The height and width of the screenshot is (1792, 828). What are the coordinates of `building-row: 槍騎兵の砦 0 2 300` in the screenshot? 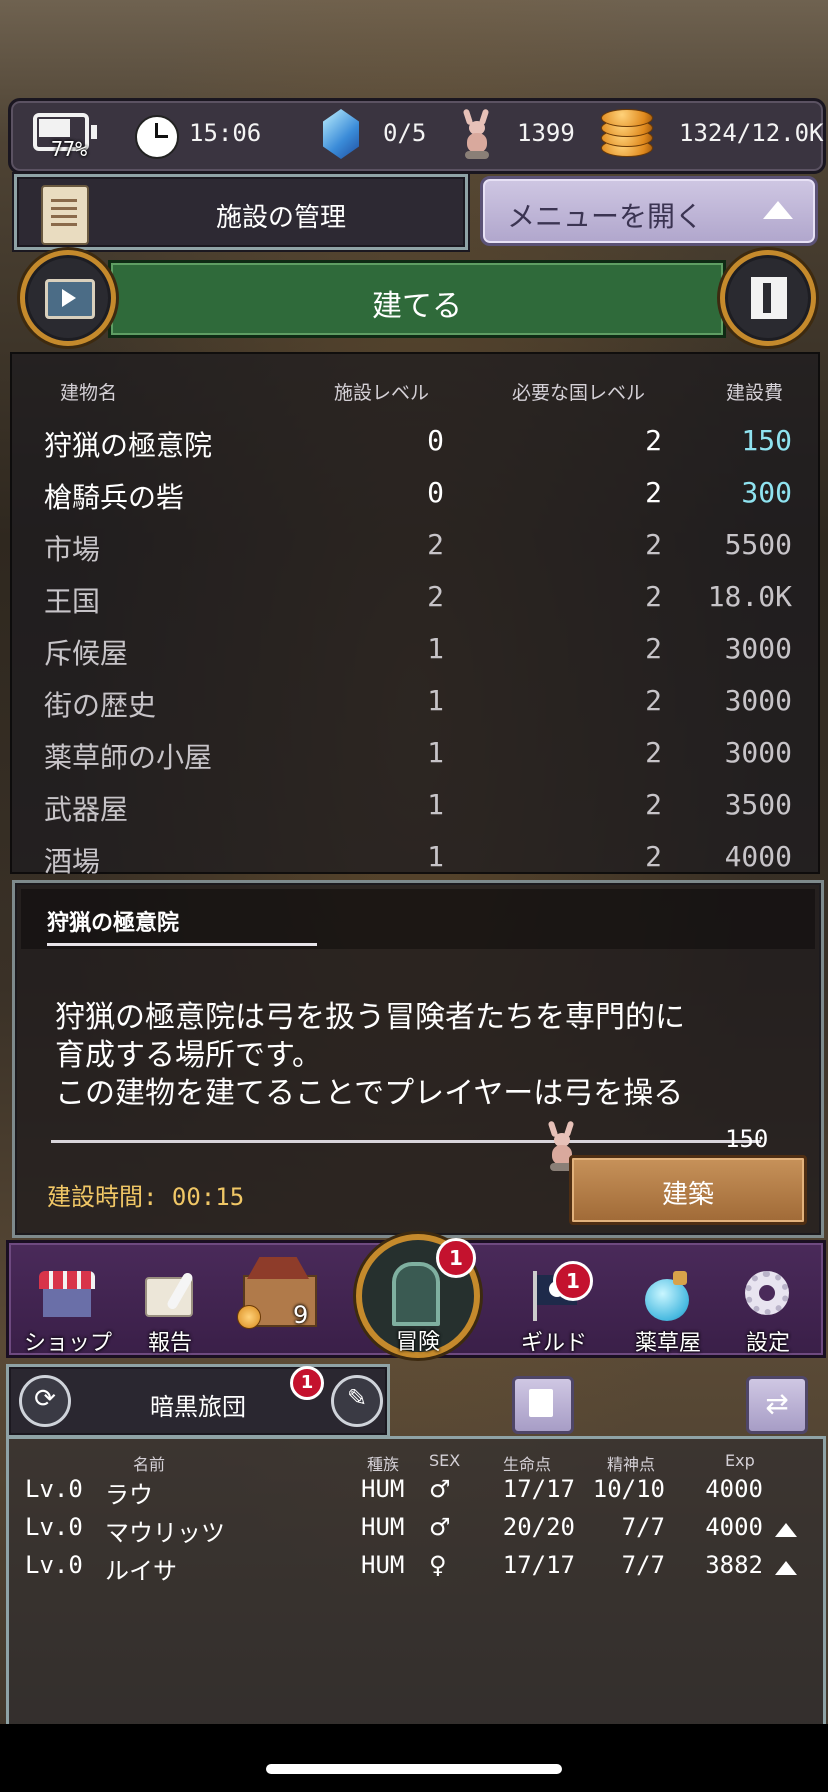 It's located at (415, 502).